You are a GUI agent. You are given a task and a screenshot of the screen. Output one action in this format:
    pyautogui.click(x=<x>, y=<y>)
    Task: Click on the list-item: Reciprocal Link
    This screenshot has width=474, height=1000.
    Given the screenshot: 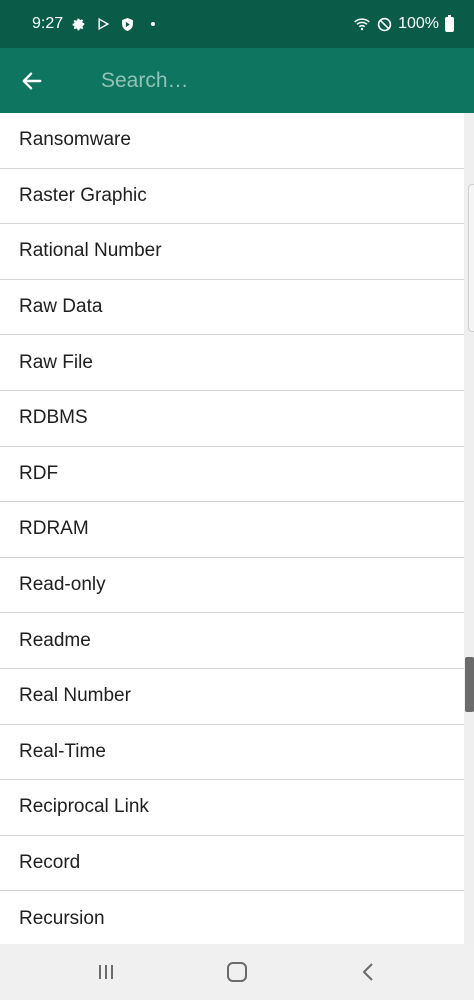 What is the action you would take?
    pyautogui.click(x=232, y=808)
    